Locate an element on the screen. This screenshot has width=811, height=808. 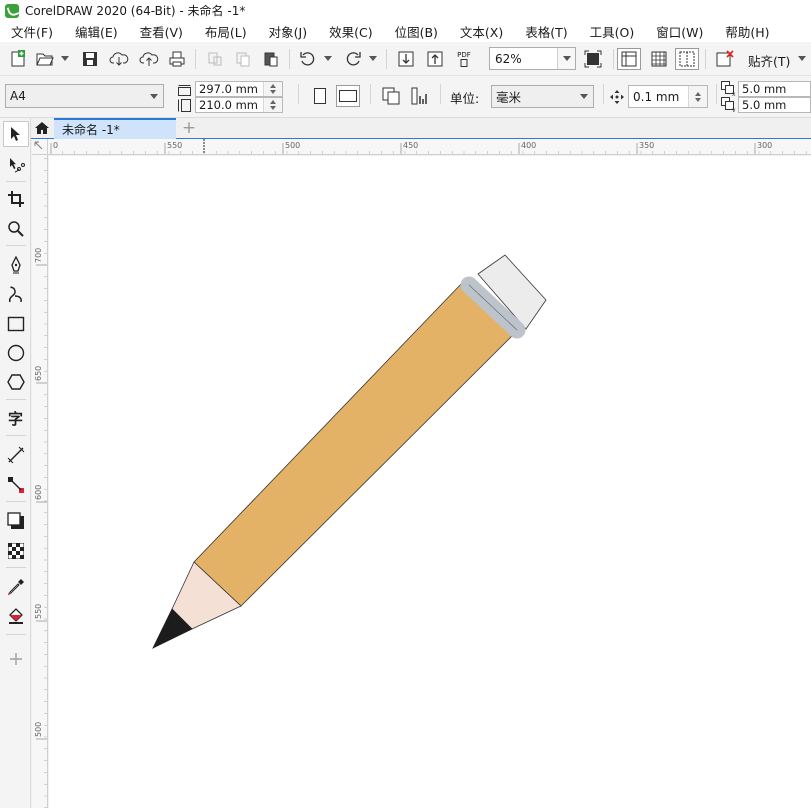
export-icon is located at coordinates (435, 59).